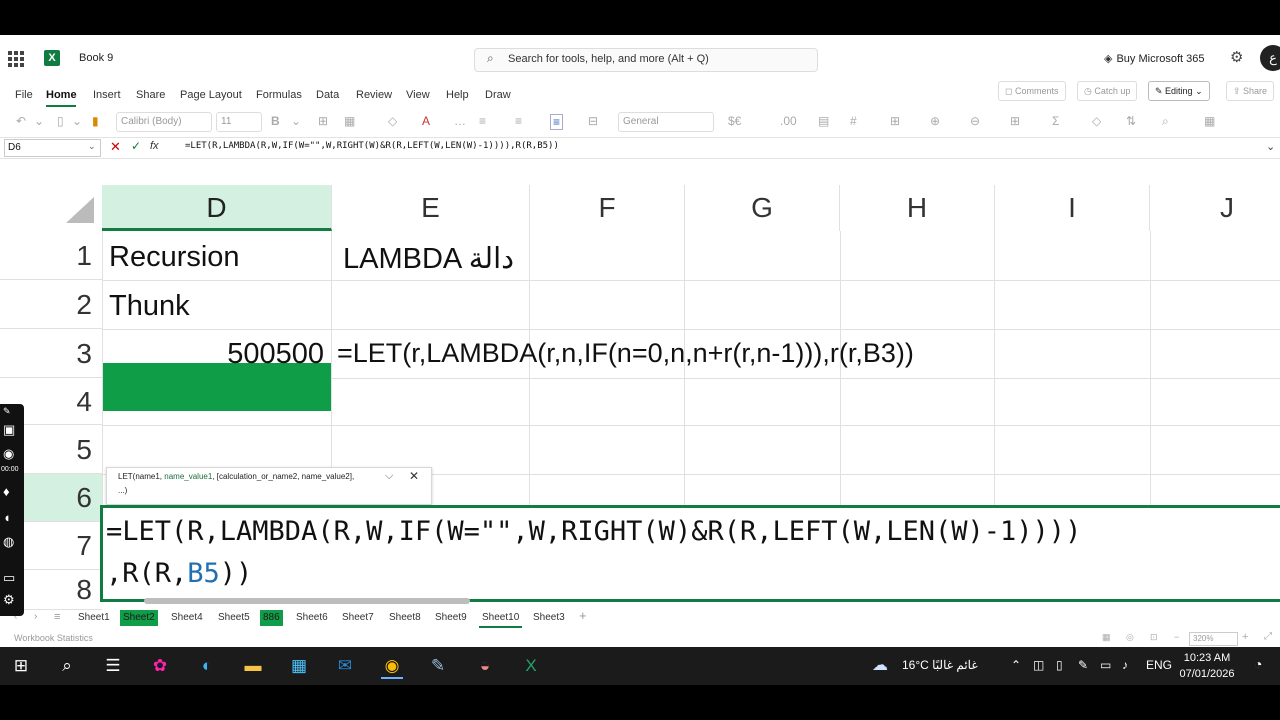 The image size is (1280, 720). Describe the element at coordinates (345, 666) in the screenshot. I see `outlook-icon: ✉` at that location.